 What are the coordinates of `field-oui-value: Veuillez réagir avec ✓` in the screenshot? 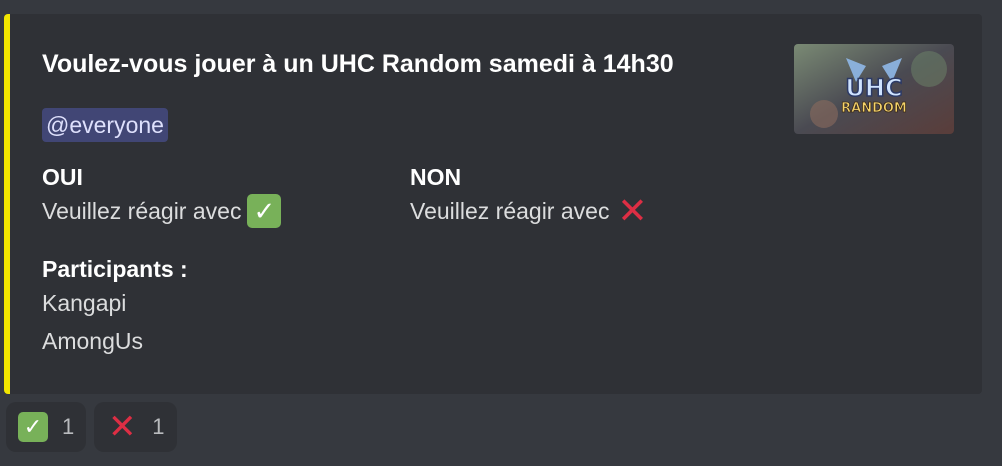 It's located at (162, 211).